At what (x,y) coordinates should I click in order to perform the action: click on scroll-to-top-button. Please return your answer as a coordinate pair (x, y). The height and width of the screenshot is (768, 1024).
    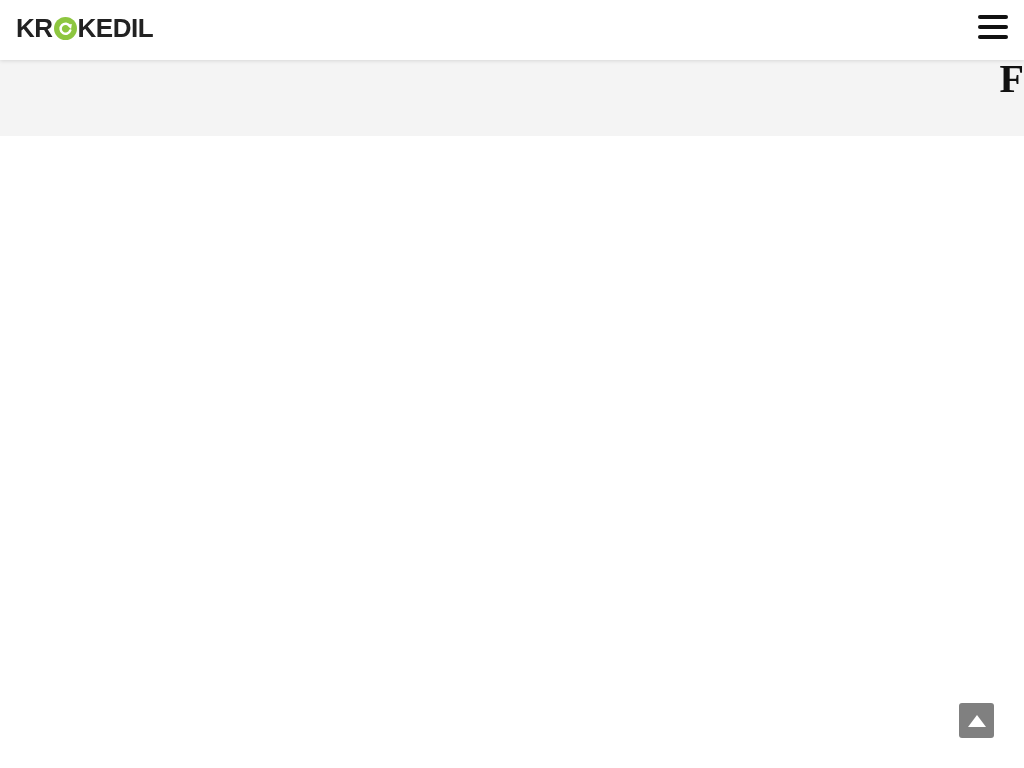
    Looking at the image, I should click on (976, 720).